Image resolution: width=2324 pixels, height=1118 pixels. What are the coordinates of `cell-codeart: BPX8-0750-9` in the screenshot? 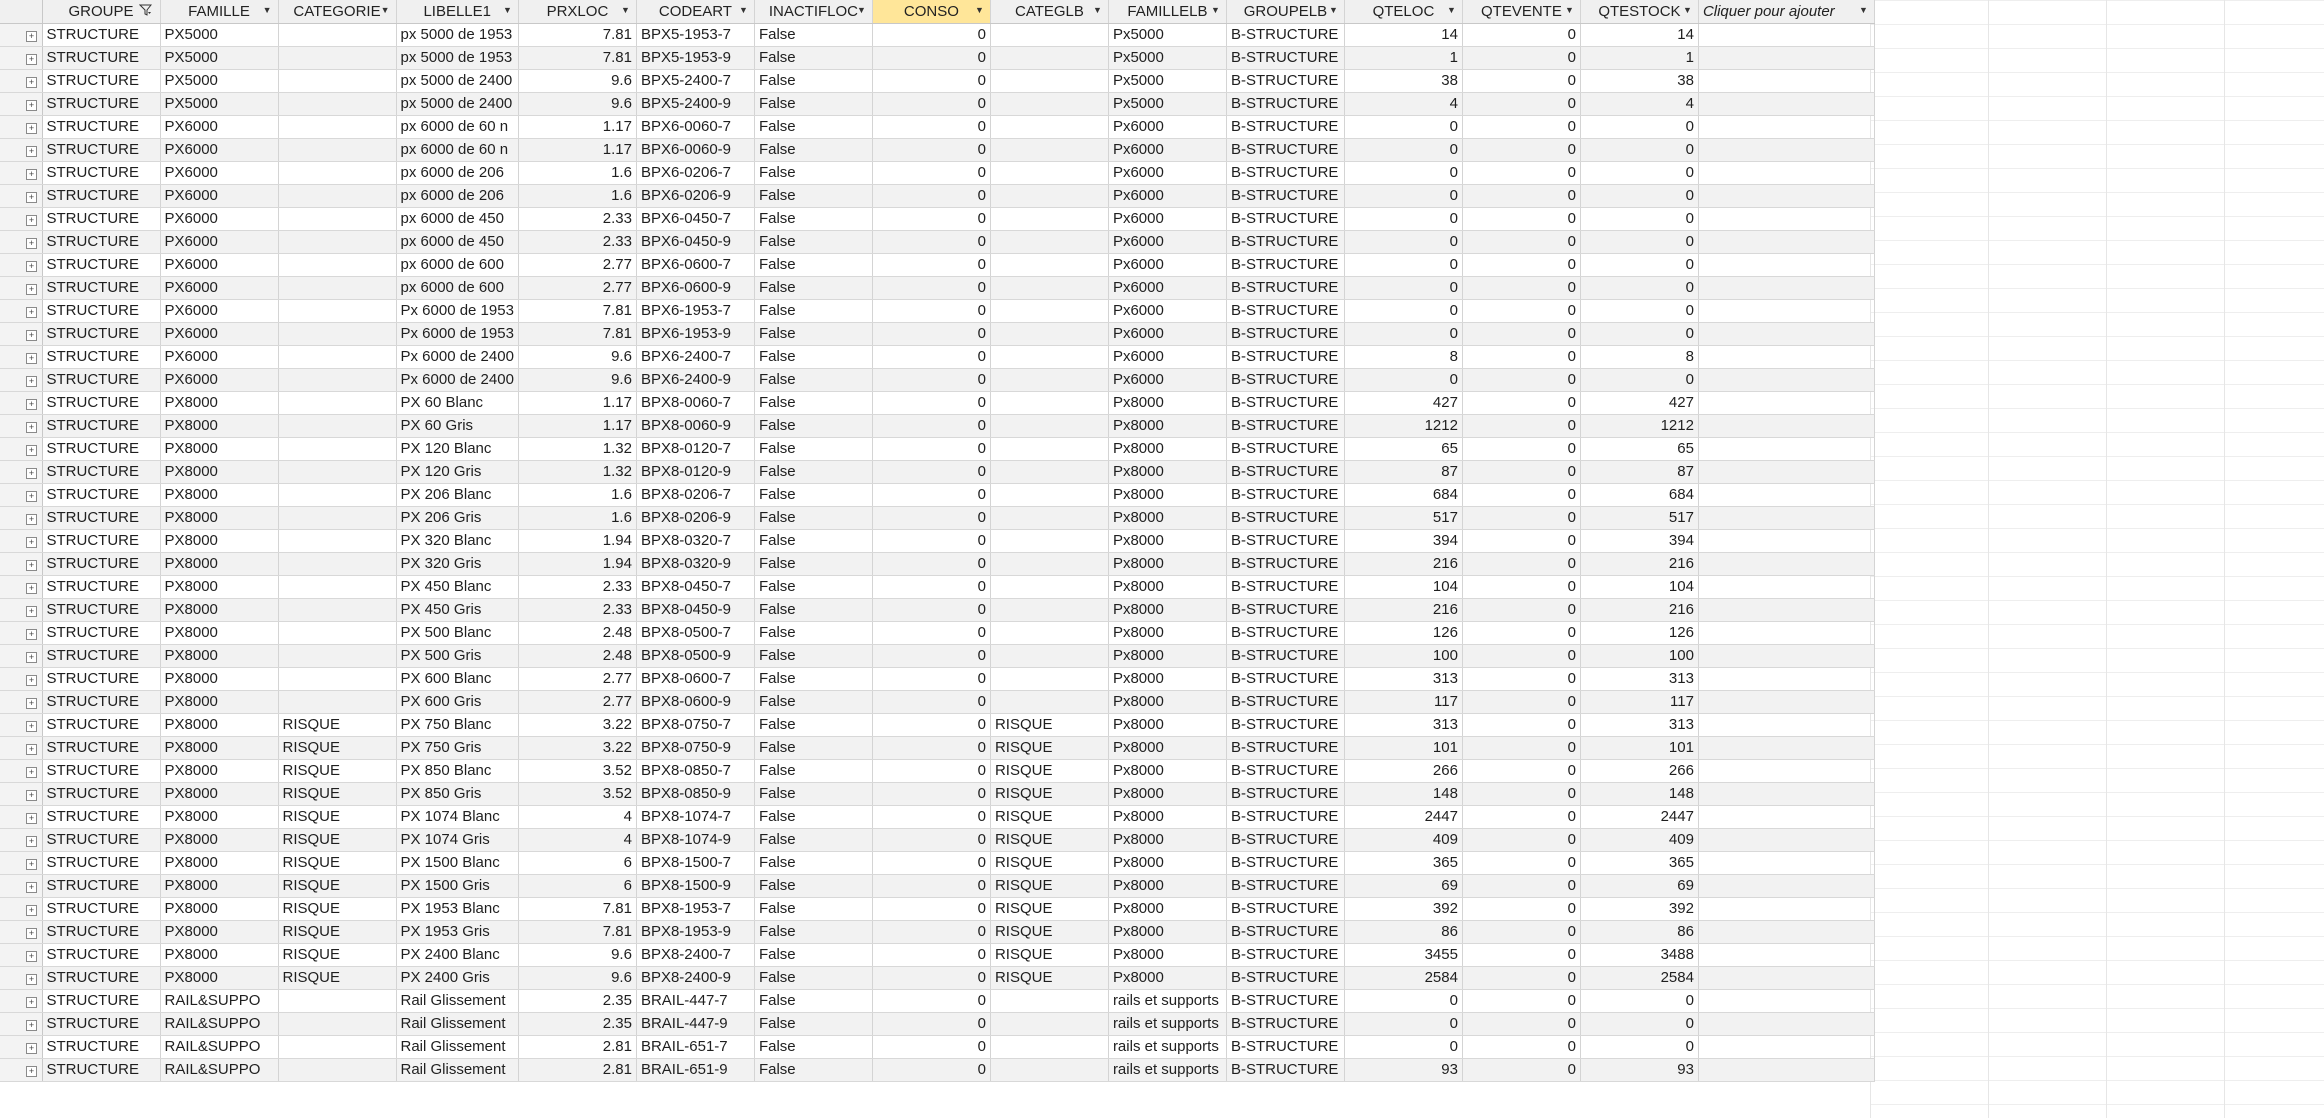 It's located at (695, 748).